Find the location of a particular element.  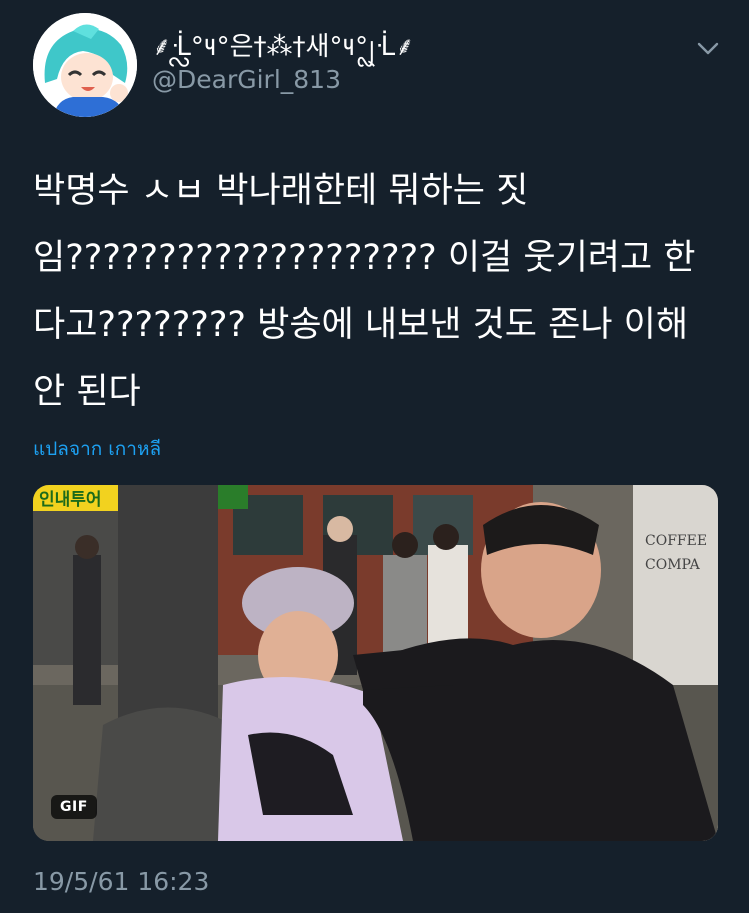

anime-character-avatar-icon is located at coordinates (85, 65).